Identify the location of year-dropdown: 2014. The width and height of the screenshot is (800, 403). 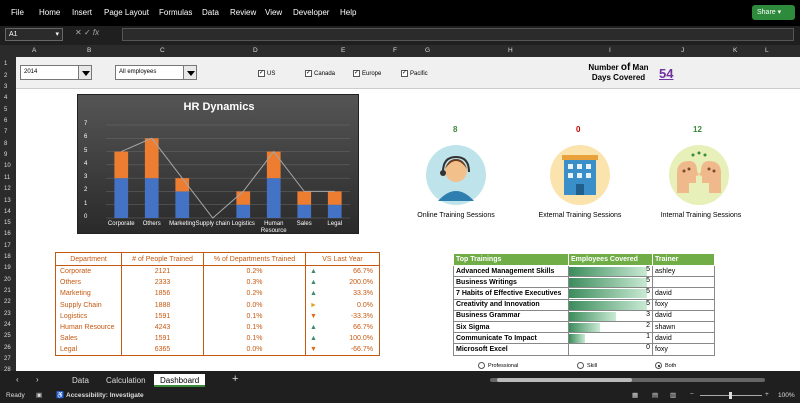
(56, 72).